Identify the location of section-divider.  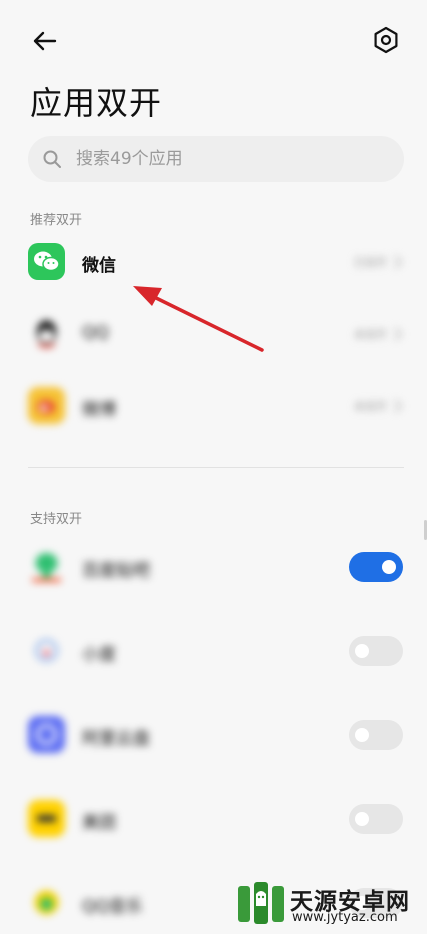
(216, 467).